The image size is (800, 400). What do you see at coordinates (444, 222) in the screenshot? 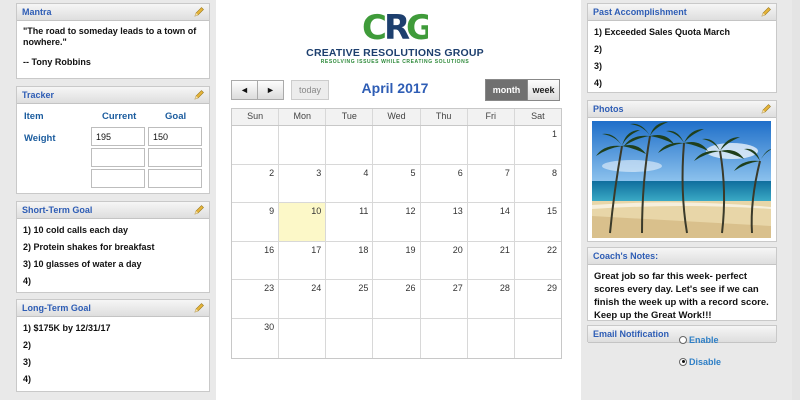
I see `calendar-day-cell: 13` at bounding box center [444, 222].